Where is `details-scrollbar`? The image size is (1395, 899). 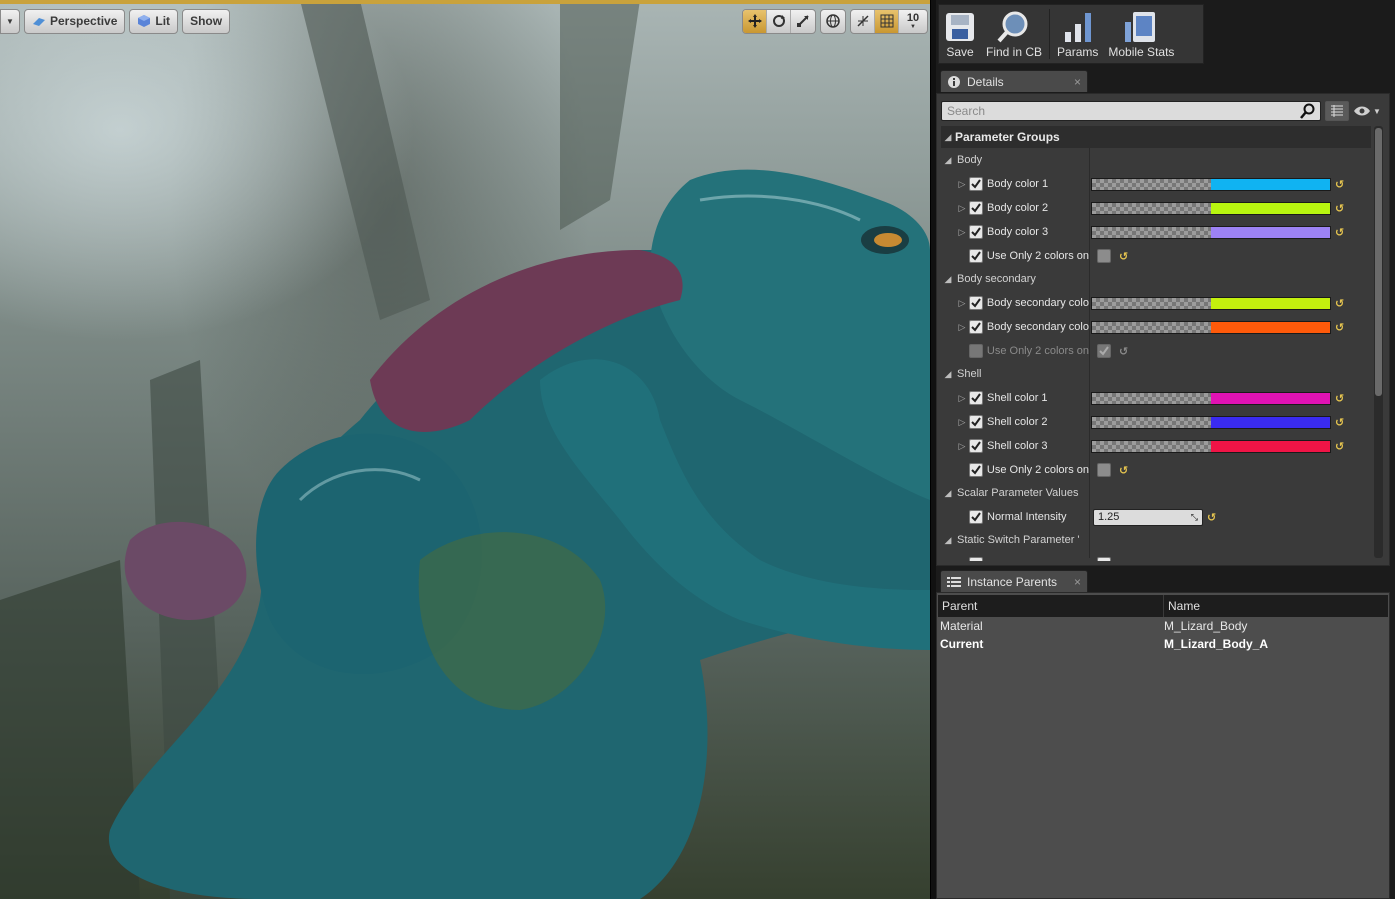
details-scrollbar is located at coordinates (1378, 342).